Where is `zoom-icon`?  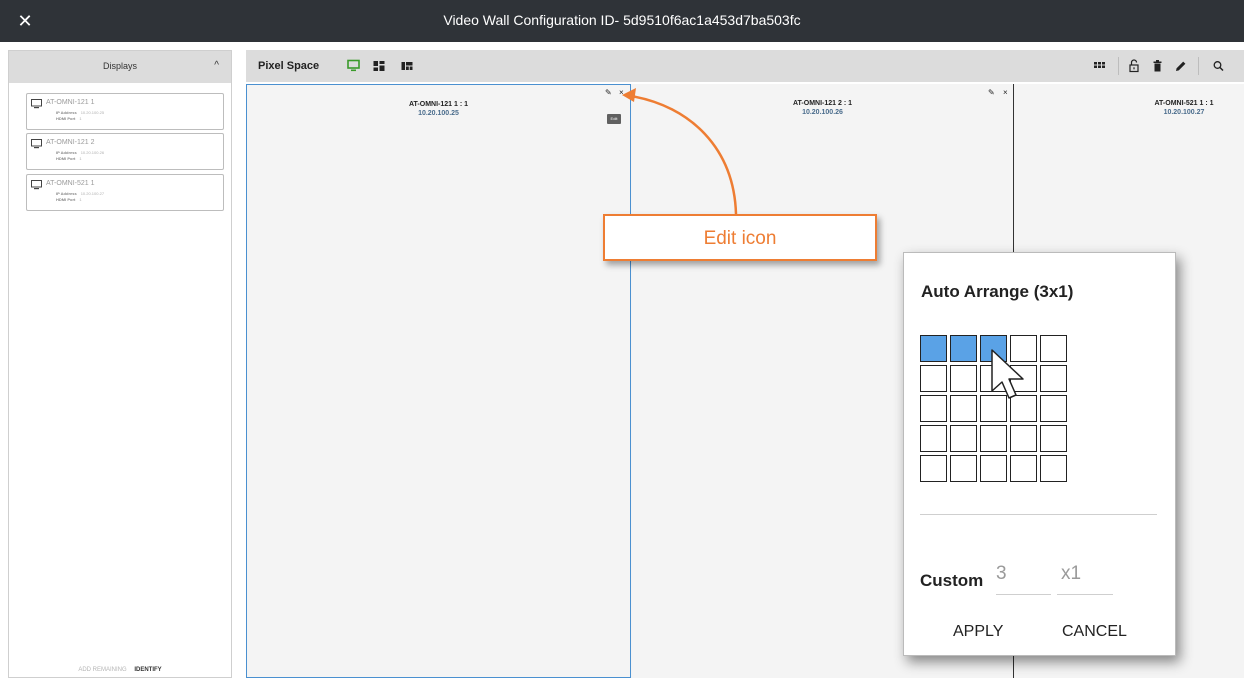 zoom-icon is located at coordinates (1218, 66).